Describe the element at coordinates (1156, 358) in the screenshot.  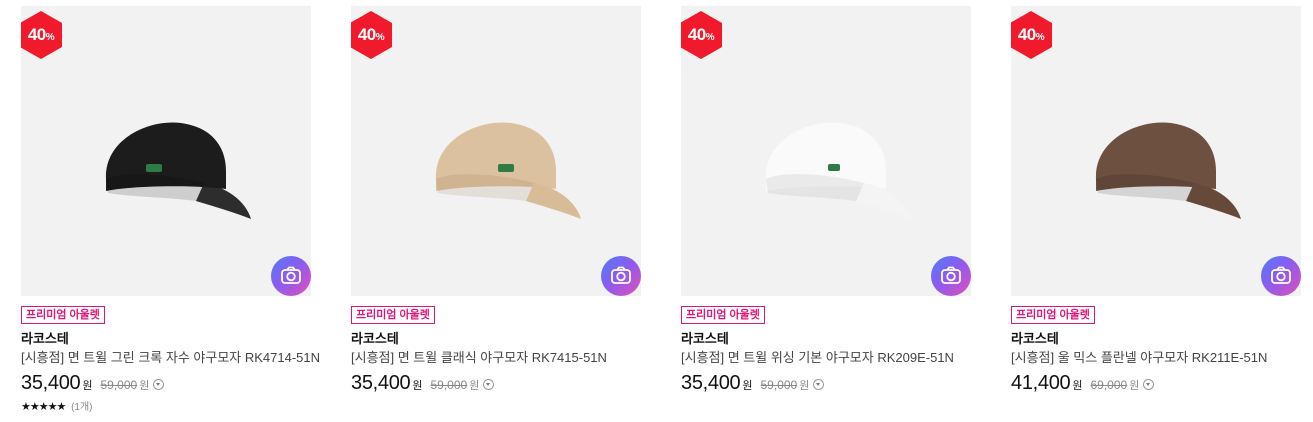
I see `product-name: [시흥점] 울 믹스 플란넬 야구모자 RK211E-51N` at that location.